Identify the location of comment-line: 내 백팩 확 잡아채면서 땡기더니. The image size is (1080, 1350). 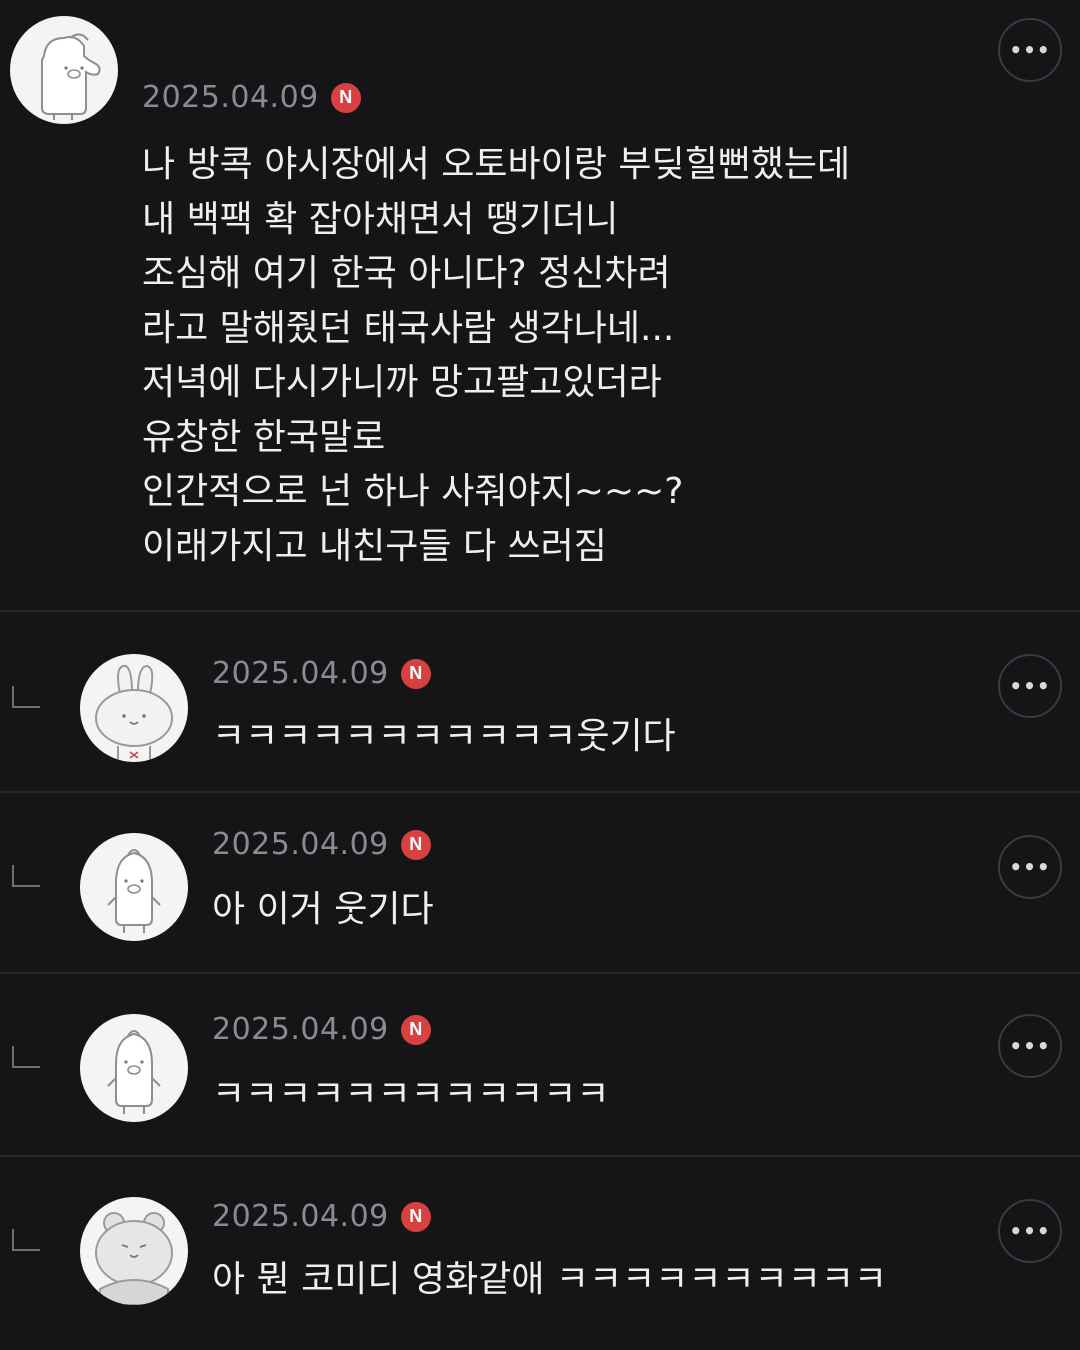
(380, 219).